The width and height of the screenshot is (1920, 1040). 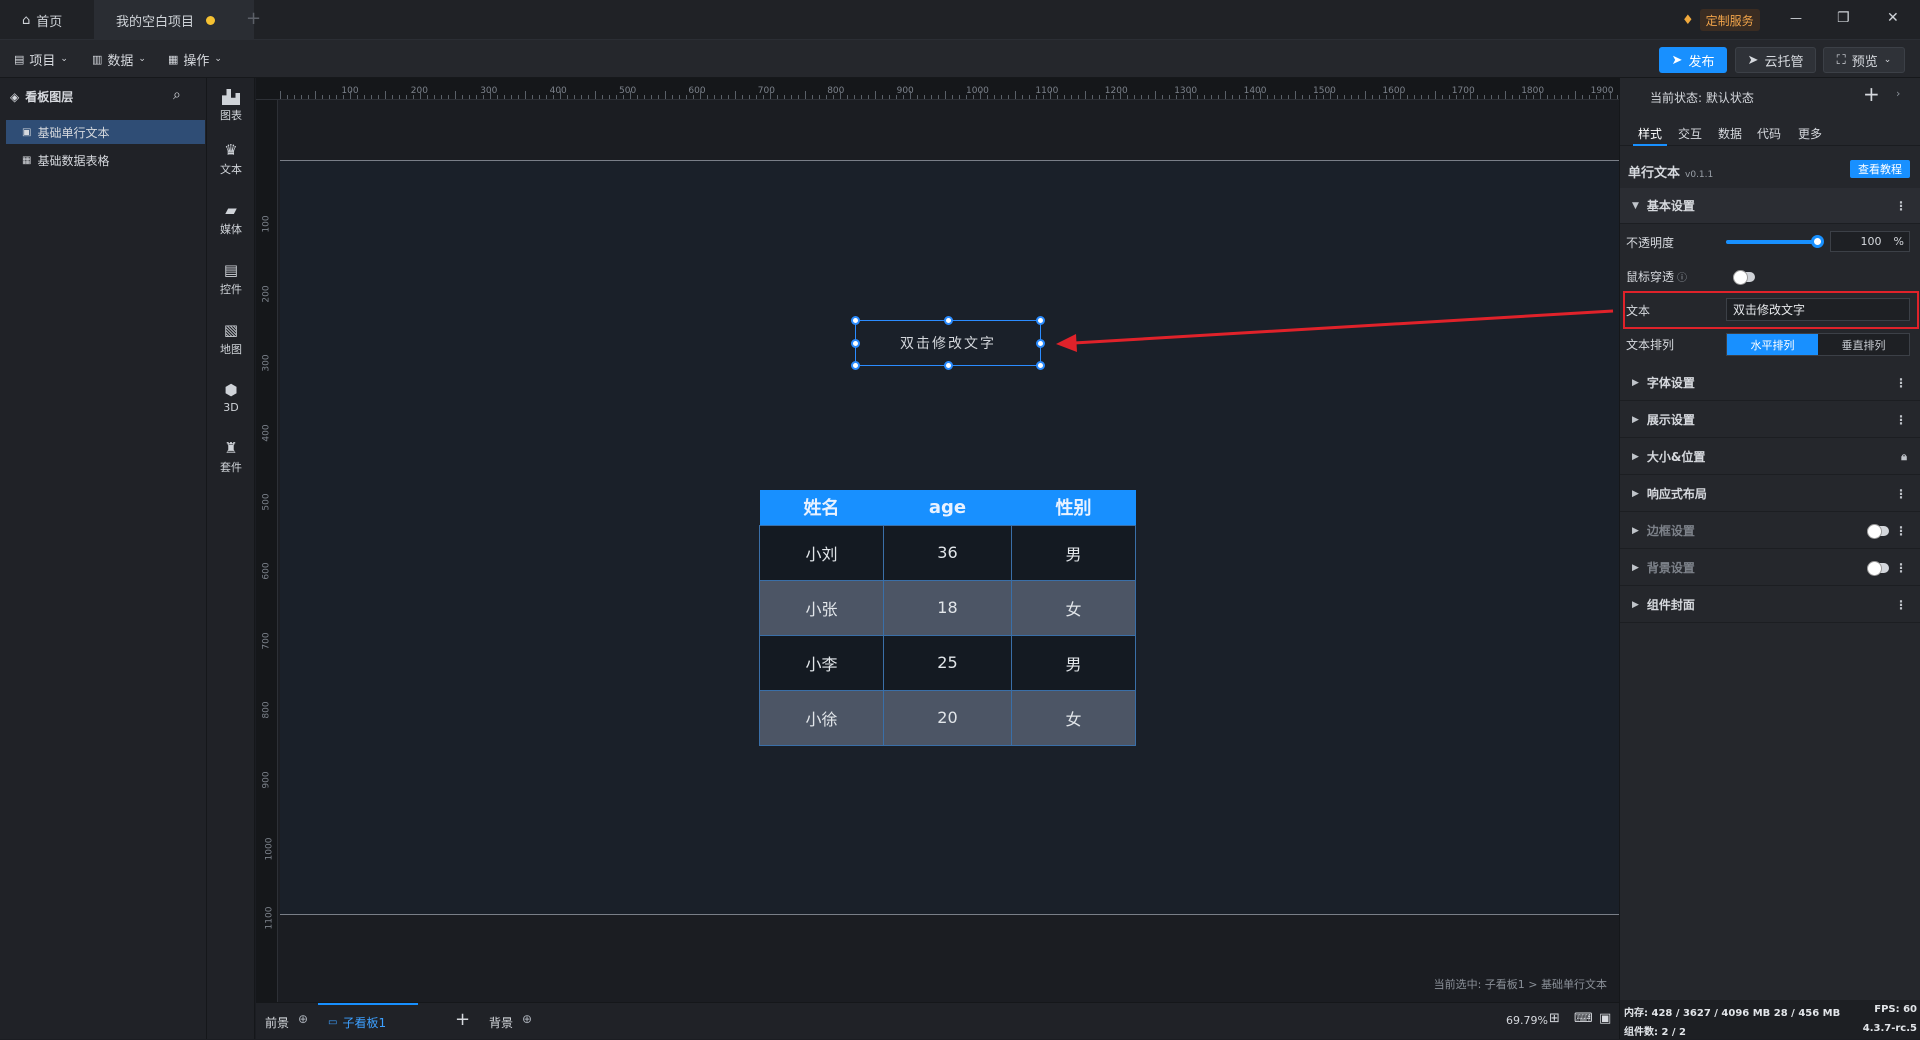 What do you see at coordinates (119, 59) in the screenshot?
I see `menu-data: ▥ 数据 ⌄` at bounding box center [119, 59].